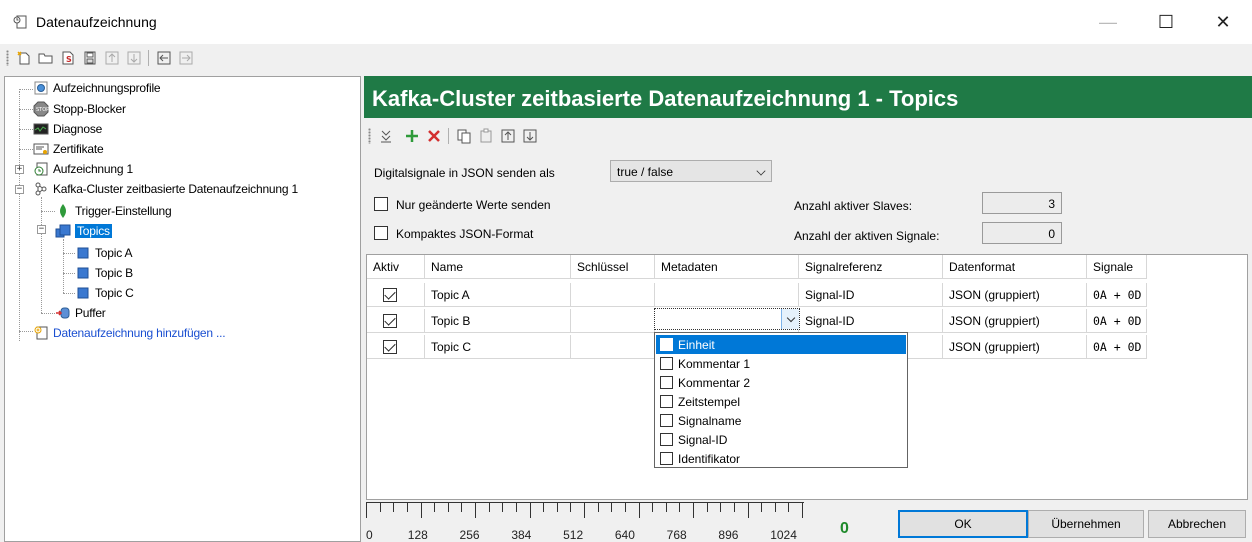 This screenshot has width=1252, height=542. What do you see at coordinates (46, 58) in the screenshot?
I see `open-folder-icon` at bounding box center [46, 58].